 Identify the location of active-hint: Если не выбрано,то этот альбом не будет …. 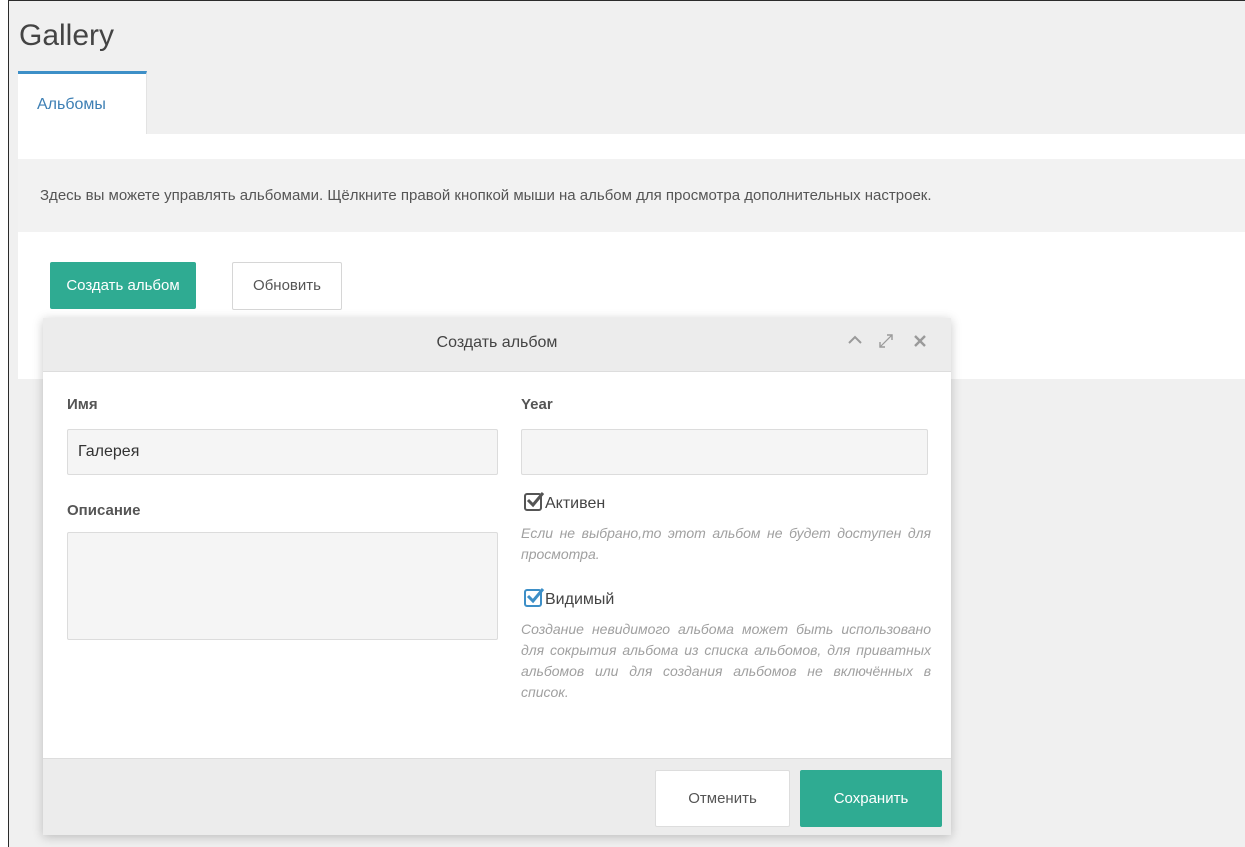
(726, 543).